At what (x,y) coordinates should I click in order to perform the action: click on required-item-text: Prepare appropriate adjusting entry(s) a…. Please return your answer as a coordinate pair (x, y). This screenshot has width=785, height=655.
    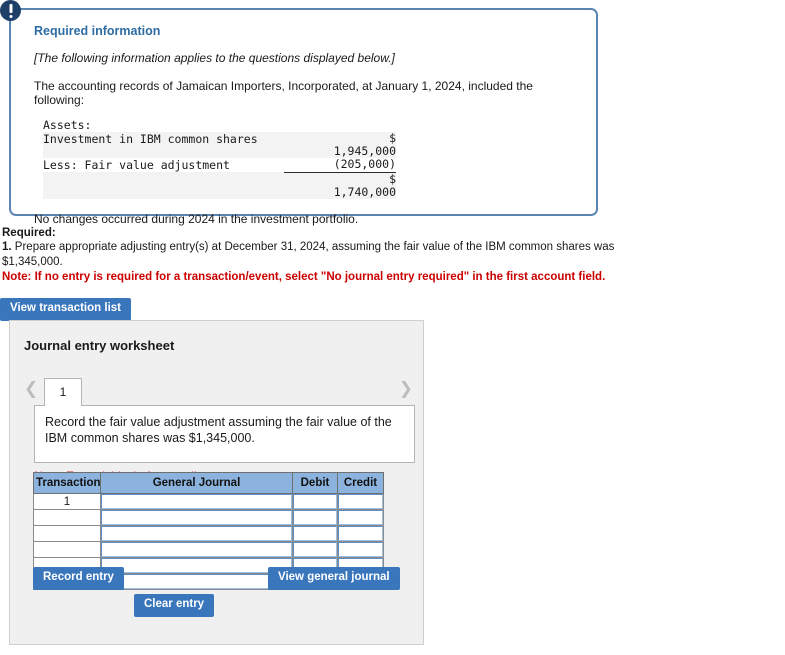
    Looking at the image, I should click on (308, 255).